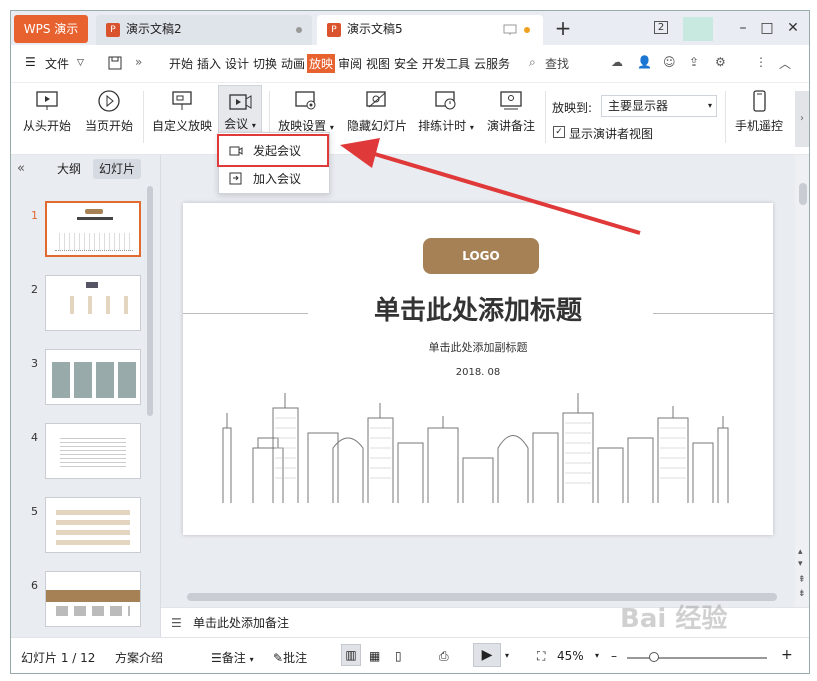 Image resolution: width=817 pixels, height=681 pixels. Describe the element at coordinates (360, 153) in the screenshot. I see `arrow-head` at that location.